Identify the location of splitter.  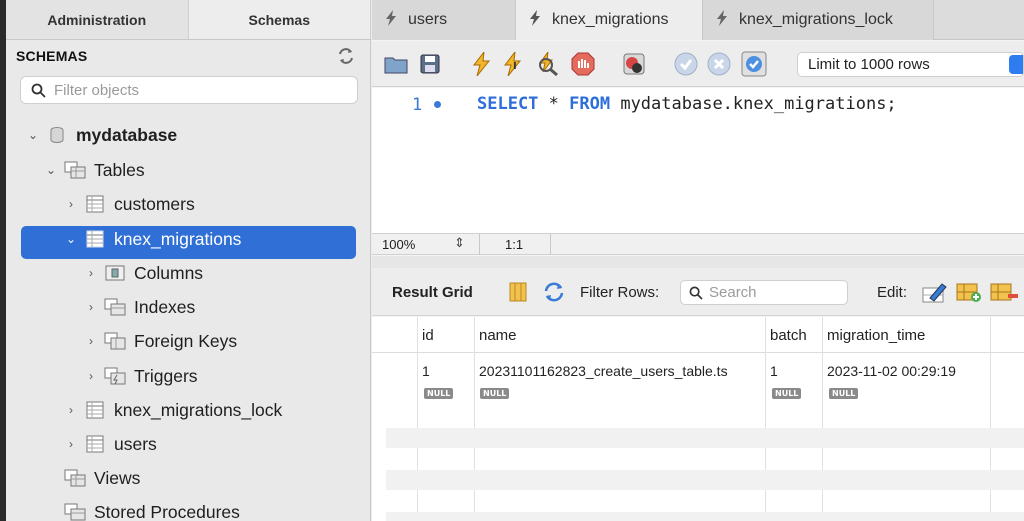
(698, 262).